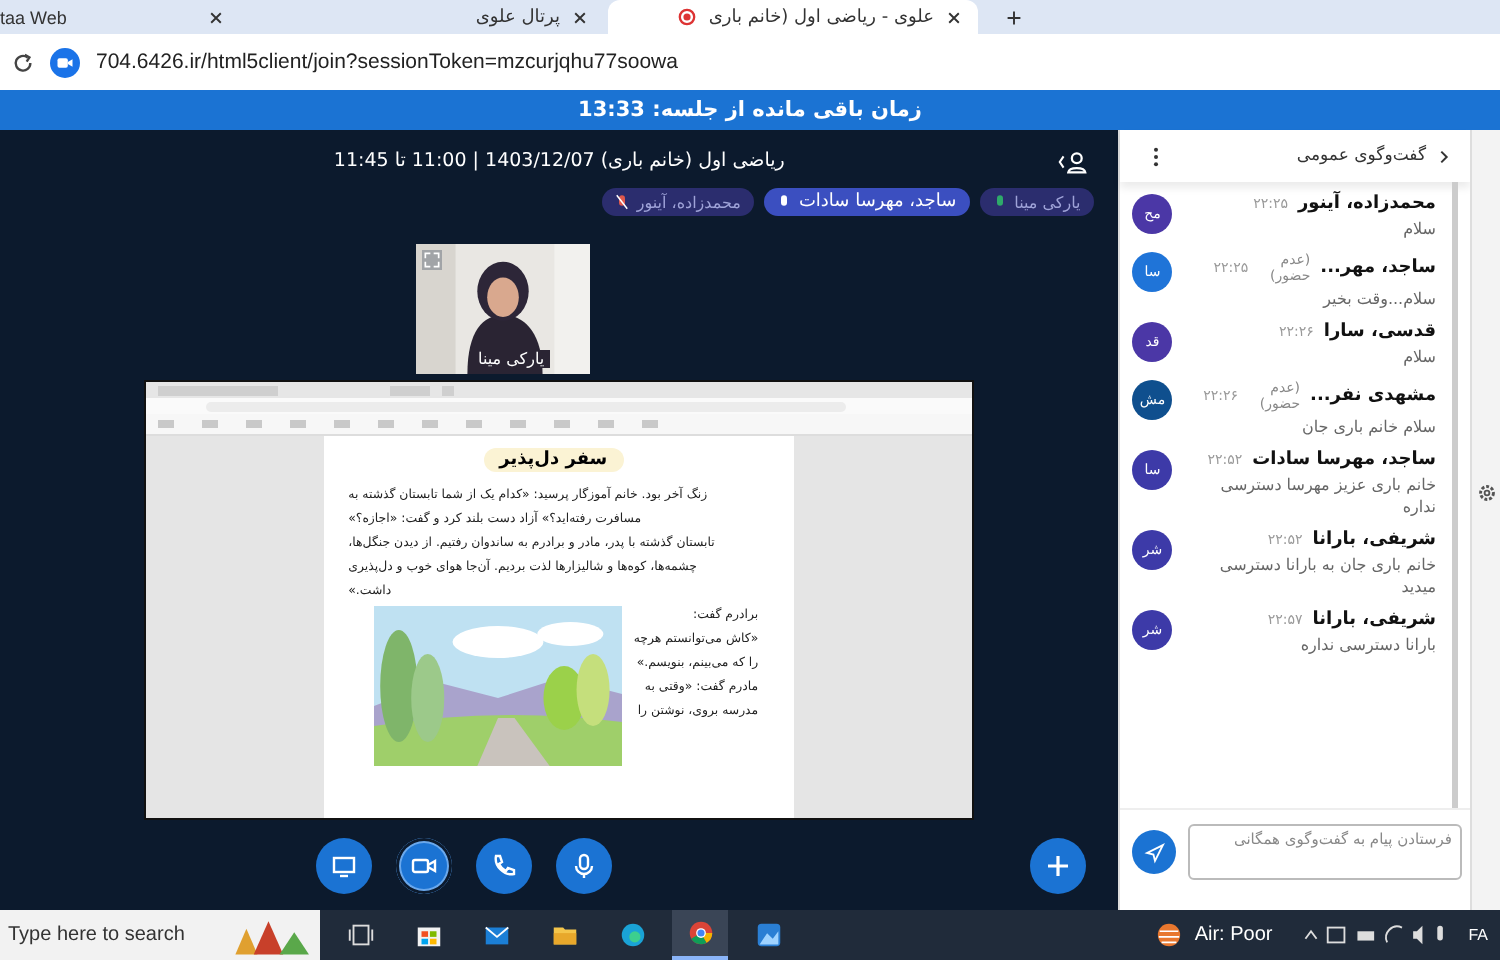 This screenshot has width=1500, height=960. I want to click on language-indicator: FA, so click(1478, 935).